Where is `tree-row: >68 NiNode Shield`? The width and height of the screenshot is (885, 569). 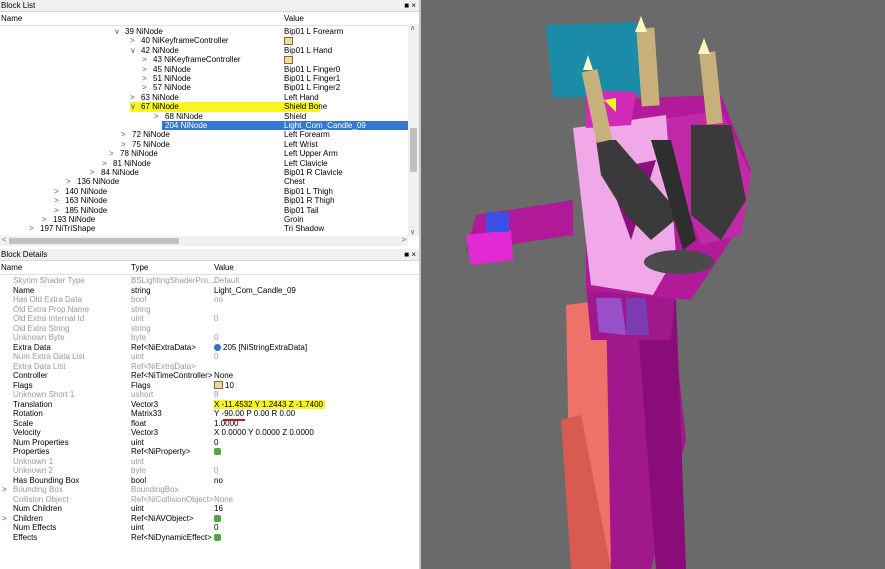 tree-row: >68 NiNode Shield is located at coordinates (209, 116).